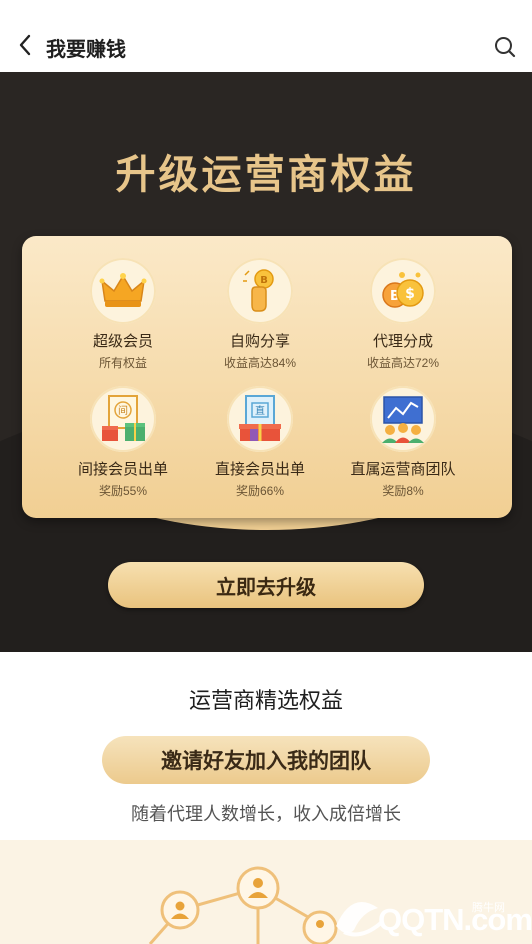 The height and width of the screenshot is (944, 532). I want to click on back-button, so click(25, 45).